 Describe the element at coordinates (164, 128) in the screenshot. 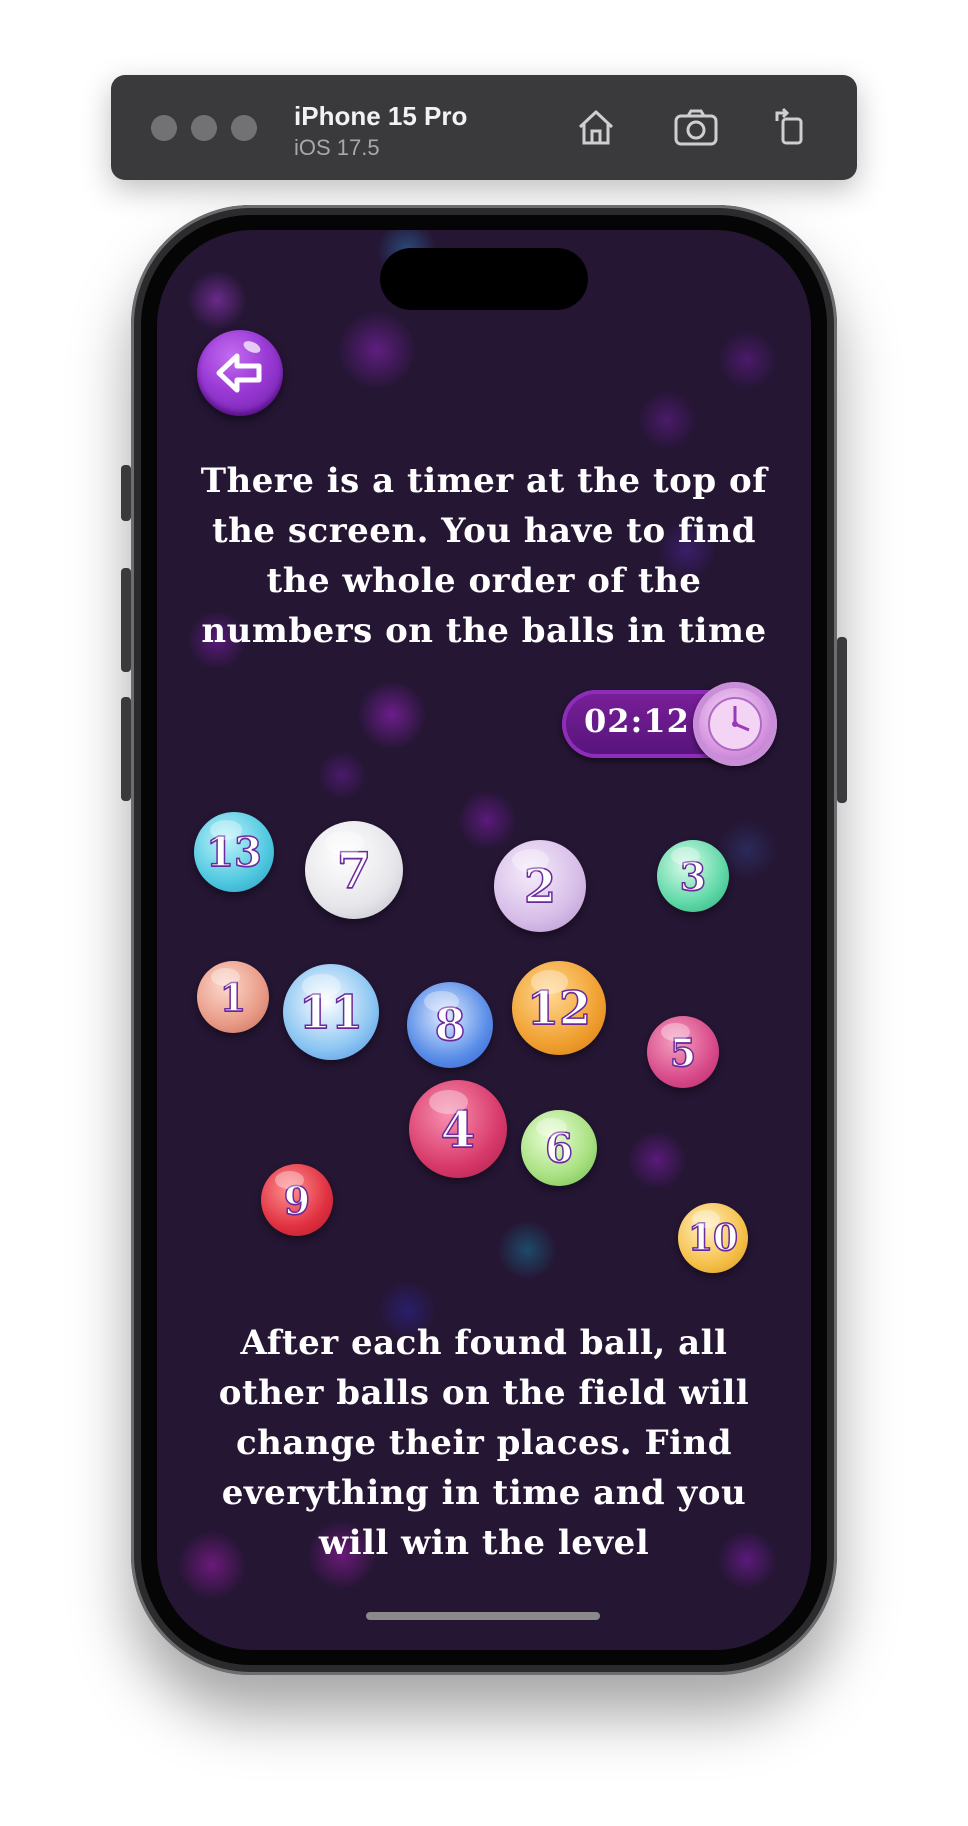

I see `window-close-dot` at that location.